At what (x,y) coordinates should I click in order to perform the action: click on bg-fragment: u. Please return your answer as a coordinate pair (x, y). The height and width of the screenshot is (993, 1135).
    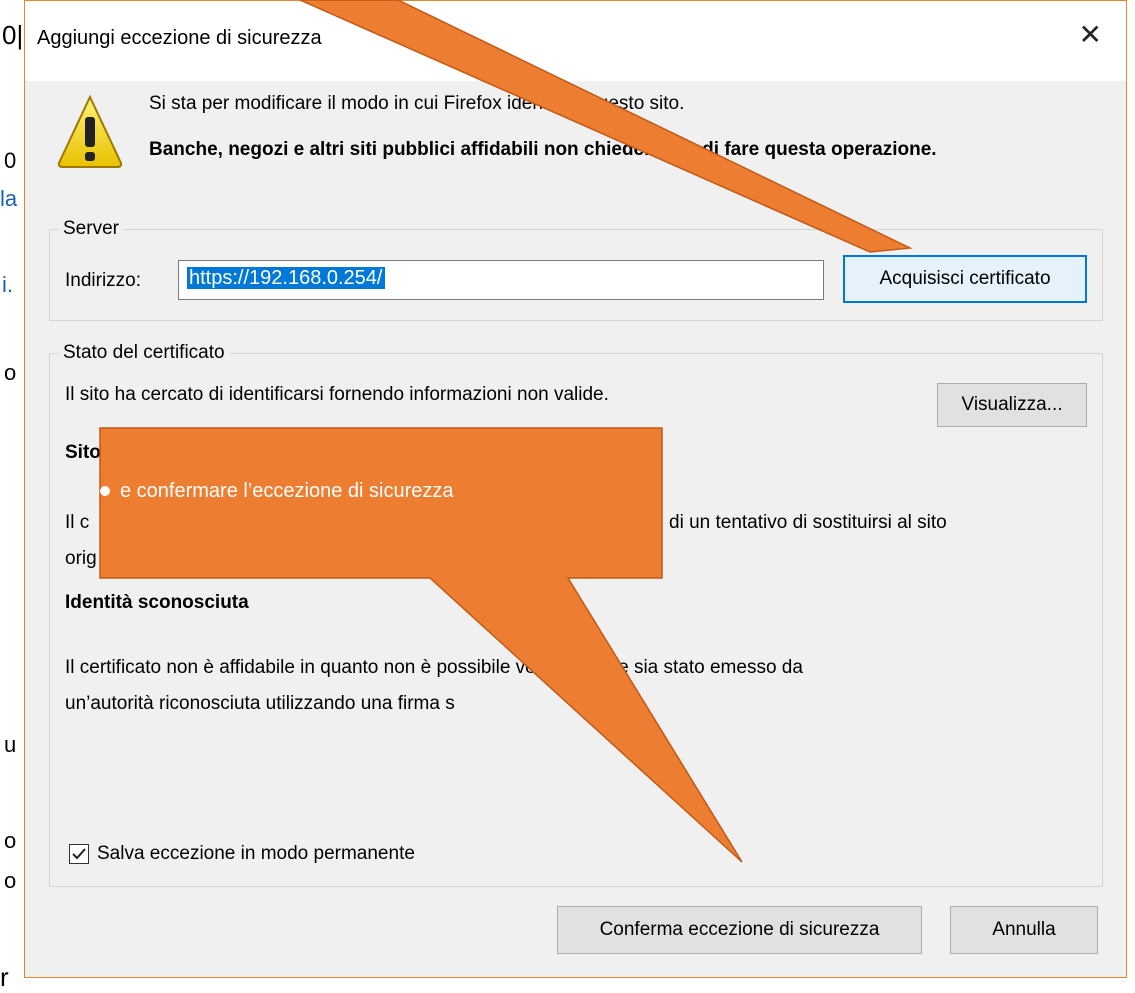
    Looking at the image, I should click on (10, 744).